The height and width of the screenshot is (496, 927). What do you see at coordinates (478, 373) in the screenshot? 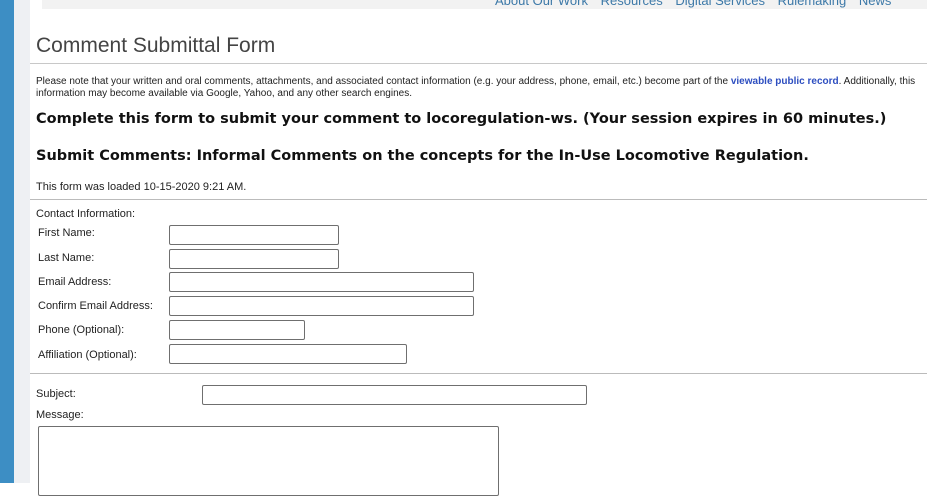
I see `comment-section-divider` at bounding box center [478, 373].